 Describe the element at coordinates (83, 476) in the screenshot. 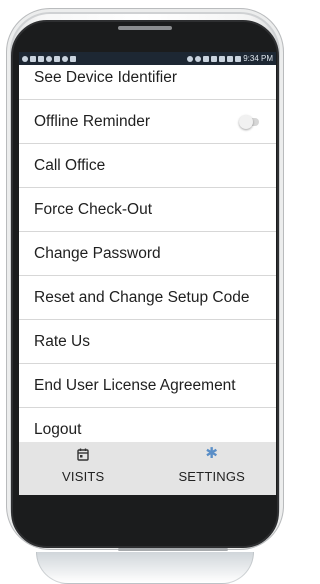

I see `tab-label: VISITS` at that location.